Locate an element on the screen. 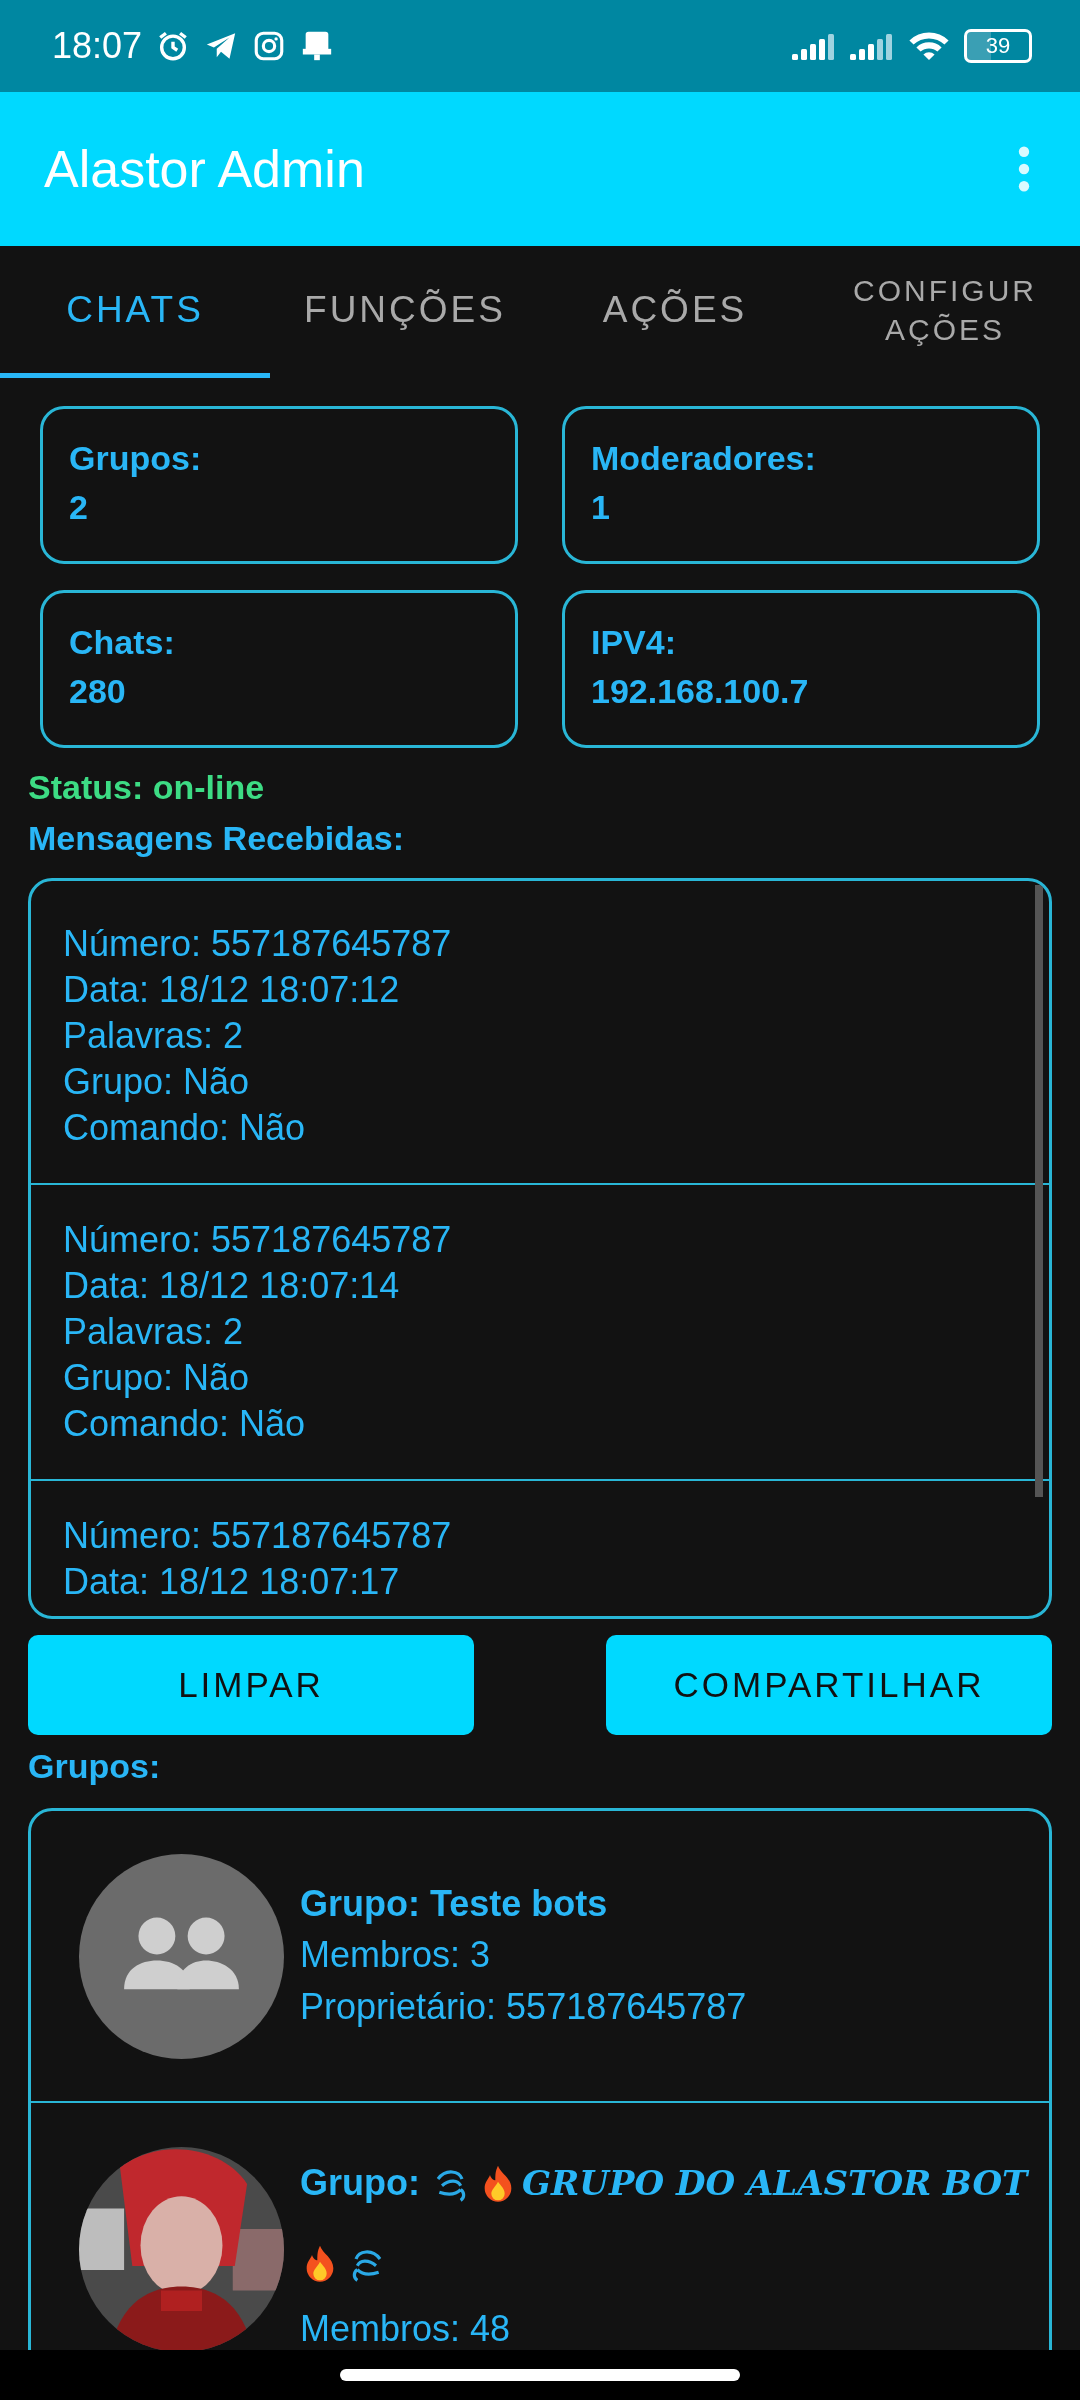 This screenshot has width=1080, height=2400. section-title: Mensagens Recebidas: is located at coordinates (217, 838).